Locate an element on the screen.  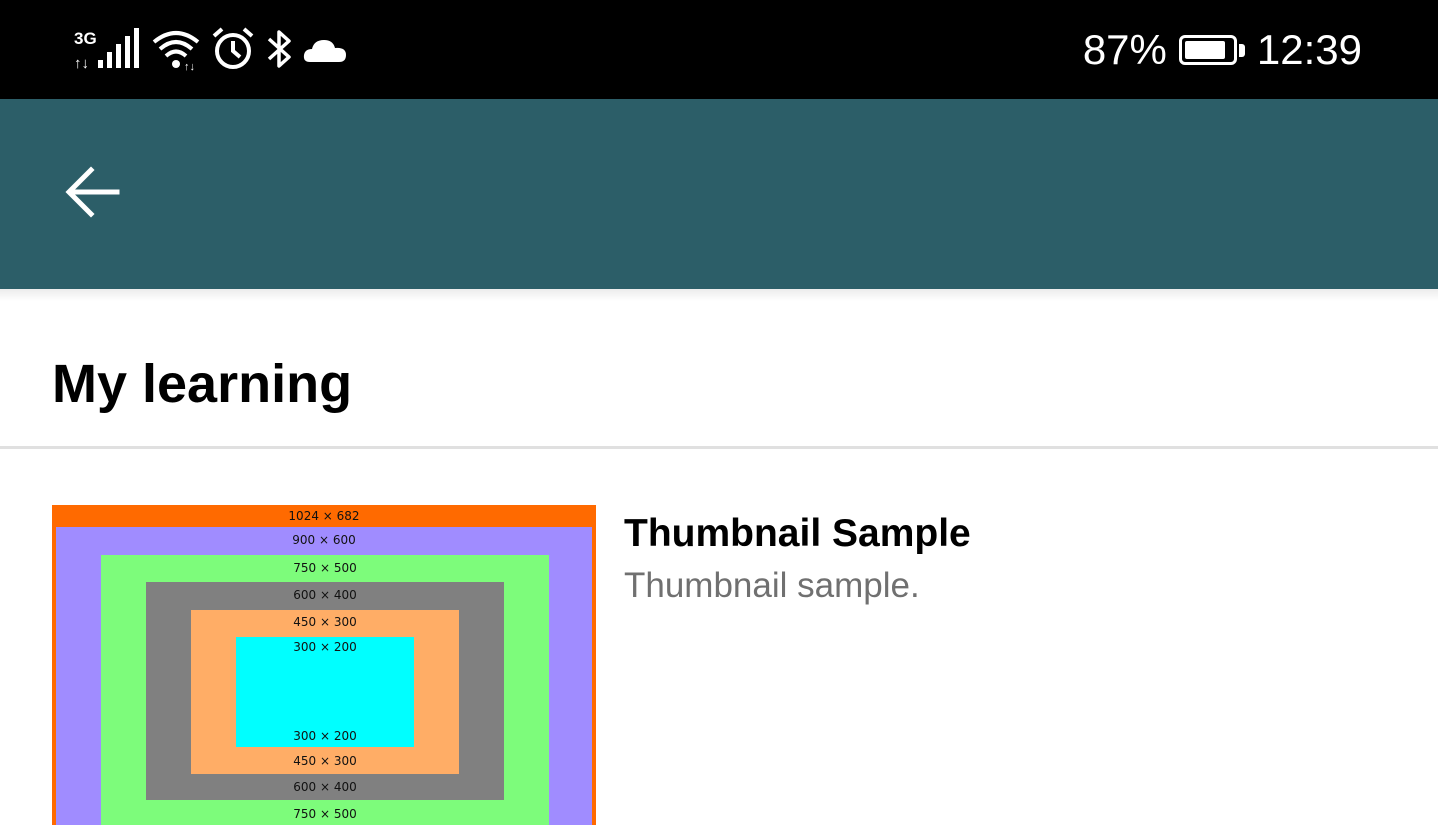
thumbnail-label: 900 × 600 is located at coordinates (324, 540).